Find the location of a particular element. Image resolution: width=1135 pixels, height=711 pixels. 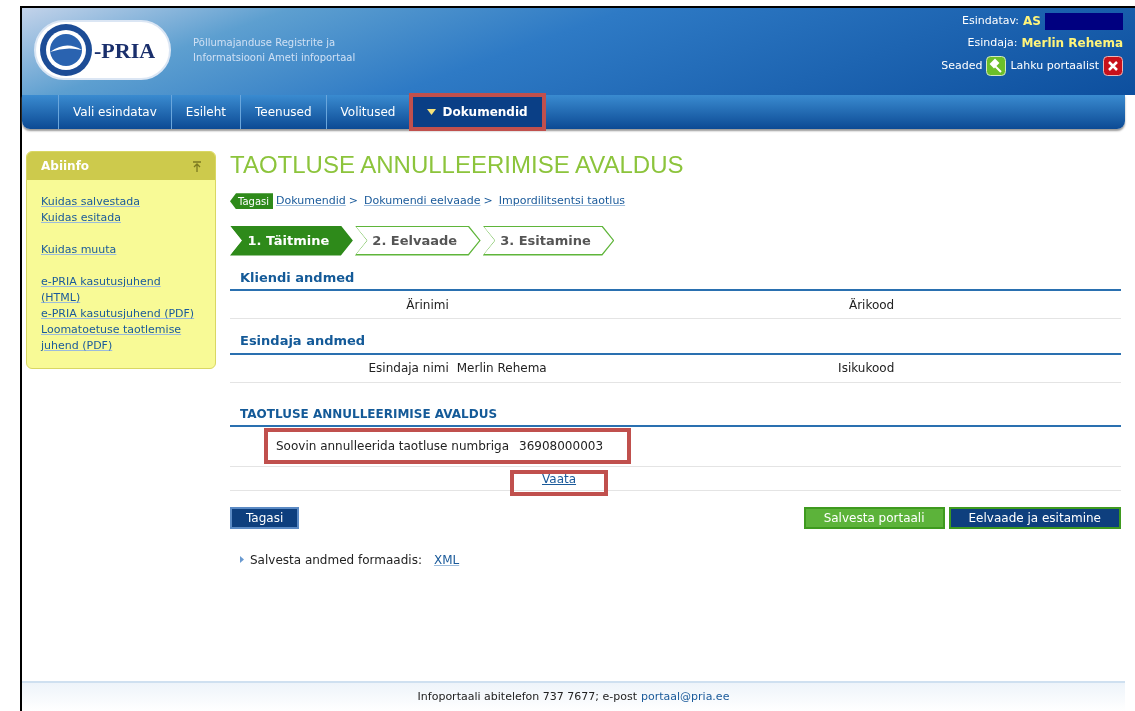

breadcrumb-link: Dokumendi eelvaade is located at coordinates (422, 201).